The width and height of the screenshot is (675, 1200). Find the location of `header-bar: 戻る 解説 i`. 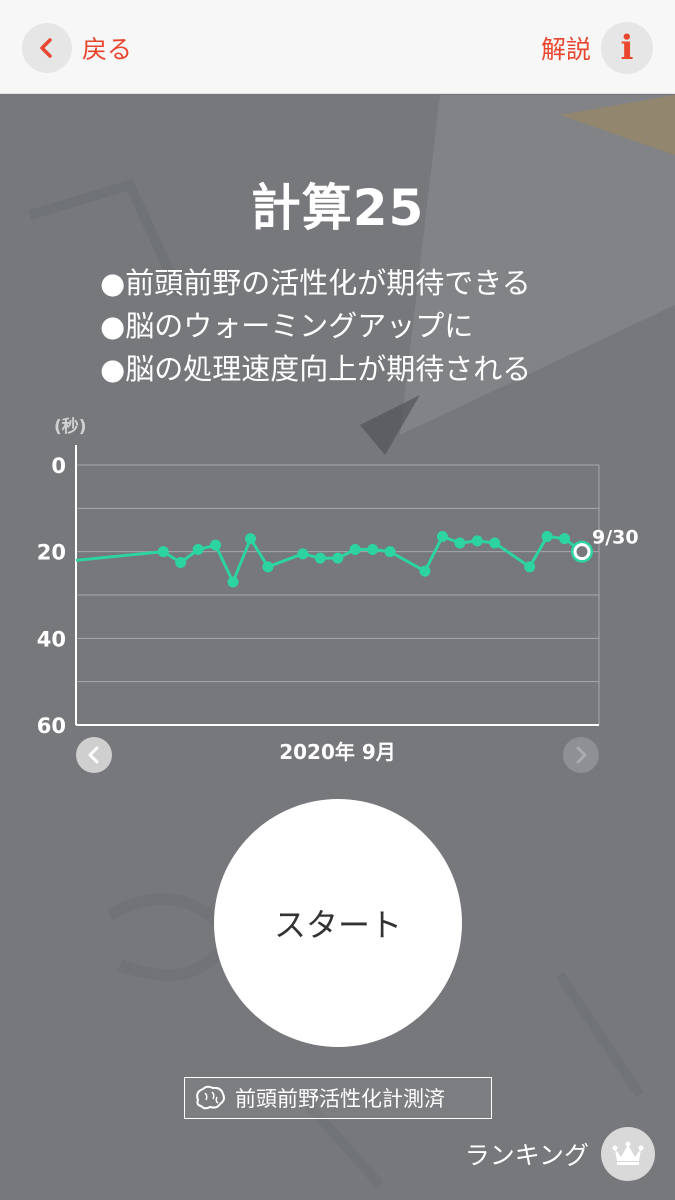

header-bar: 戻る 解説 i is located at coordinates (337, 47).